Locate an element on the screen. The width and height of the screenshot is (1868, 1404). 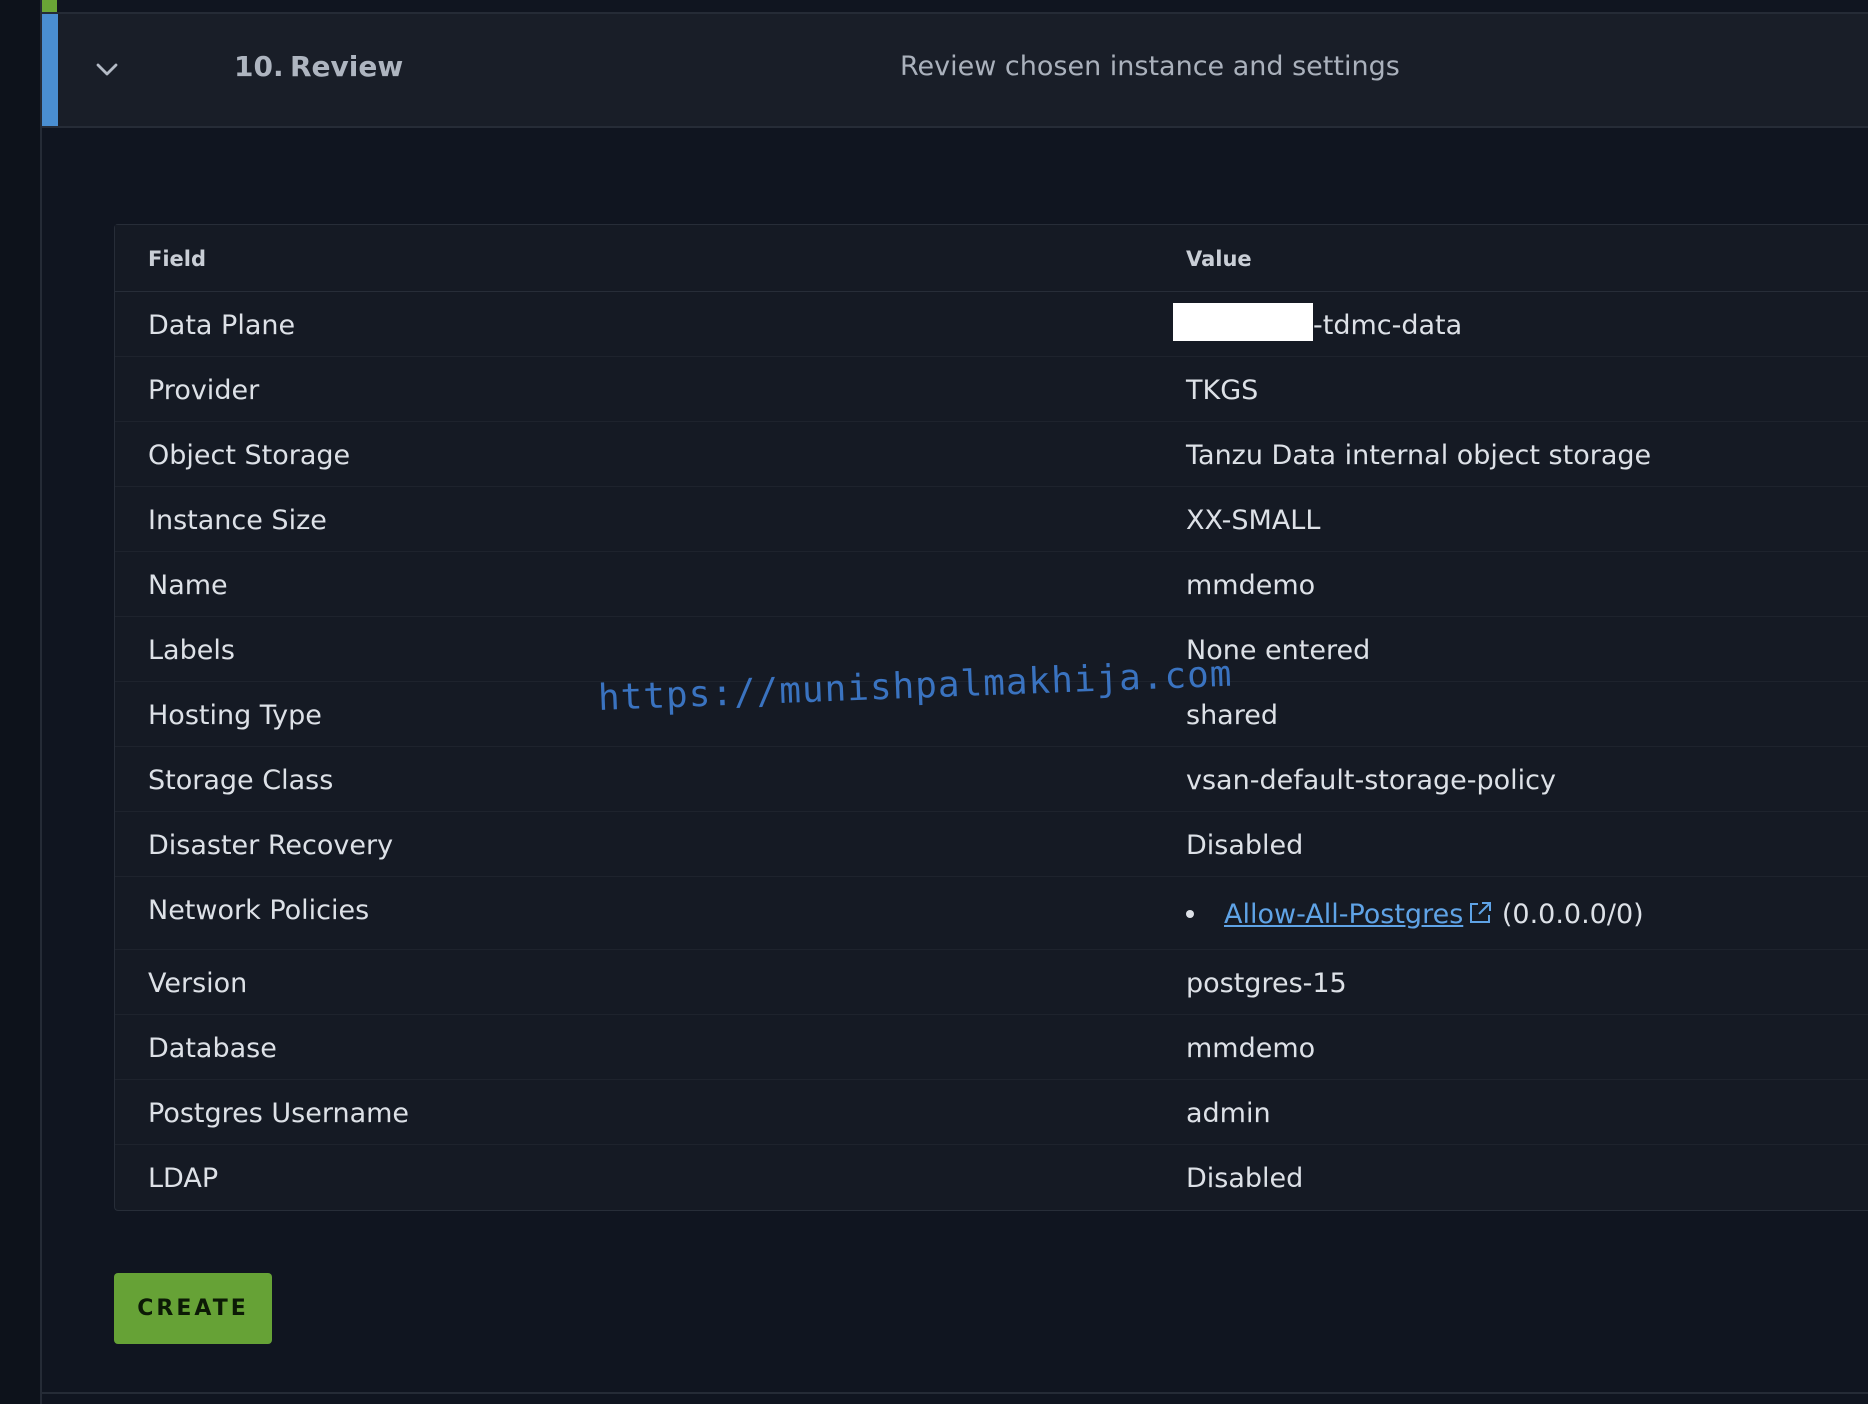
row-value: Tanzu Data internal object storage is located at coordinates (1419, 455).